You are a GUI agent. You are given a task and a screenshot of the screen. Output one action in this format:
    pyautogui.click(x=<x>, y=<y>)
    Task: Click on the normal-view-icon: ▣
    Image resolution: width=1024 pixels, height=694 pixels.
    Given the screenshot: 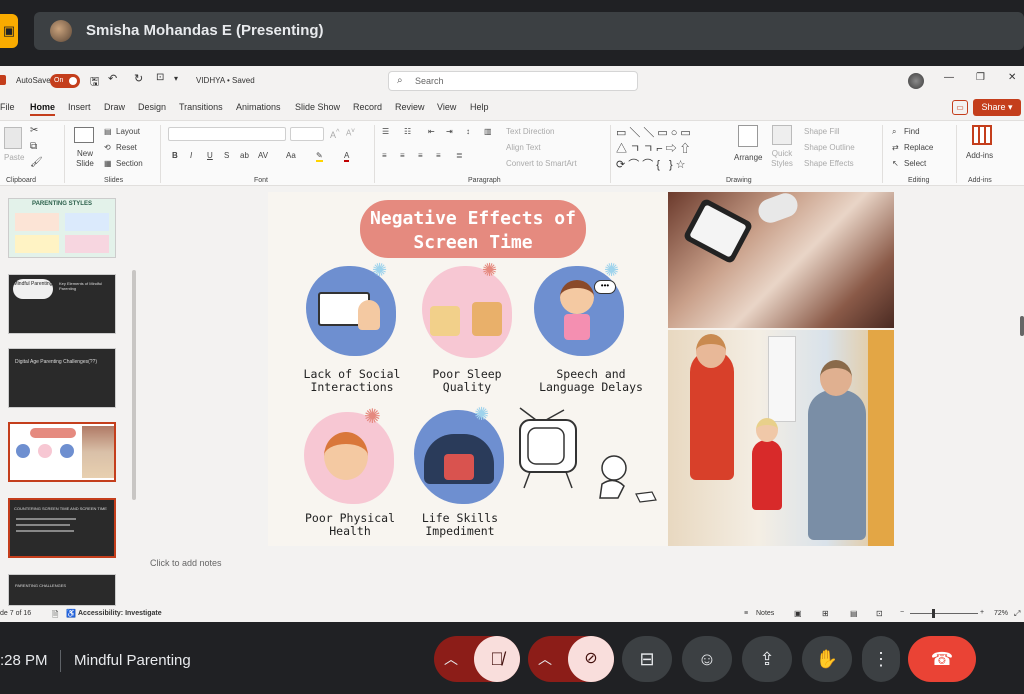 What is the action you would take?
    pyautogui.click(x=798, y=613)
    